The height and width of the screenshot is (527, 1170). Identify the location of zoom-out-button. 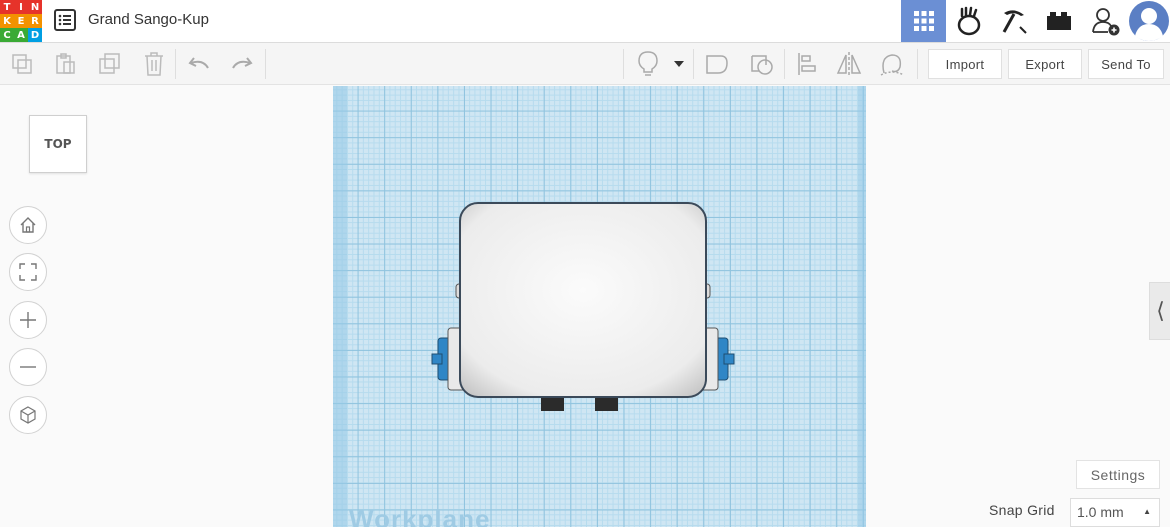
(28, 367).